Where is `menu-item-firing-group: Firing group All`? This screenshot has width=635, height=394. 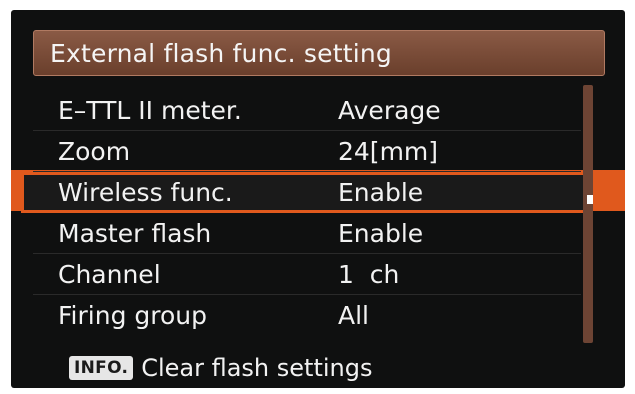 menu-item-firing-group: Firing group All is located at coordinates (307, 315).